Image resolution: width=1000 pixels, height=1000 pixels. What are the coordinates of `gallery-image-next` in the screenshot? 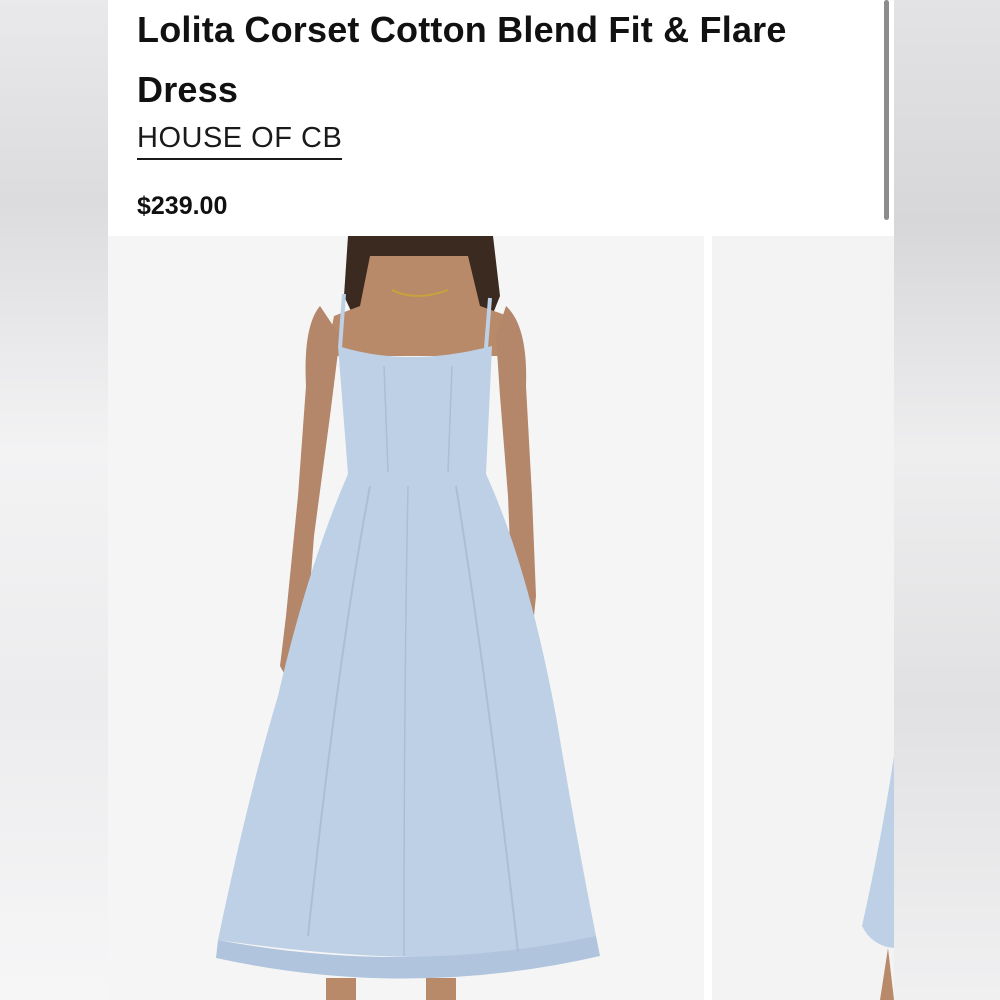 It's located at (803, 618).